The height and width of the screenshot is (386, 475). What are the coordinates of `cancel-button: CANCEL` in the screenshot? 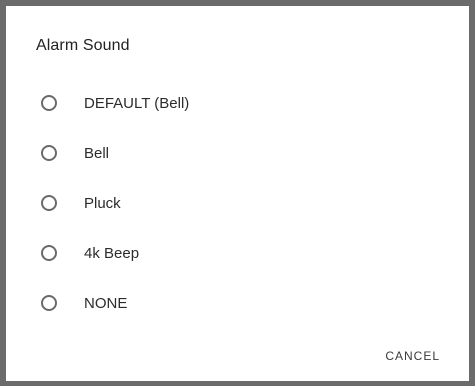 It's located at (412, 356).